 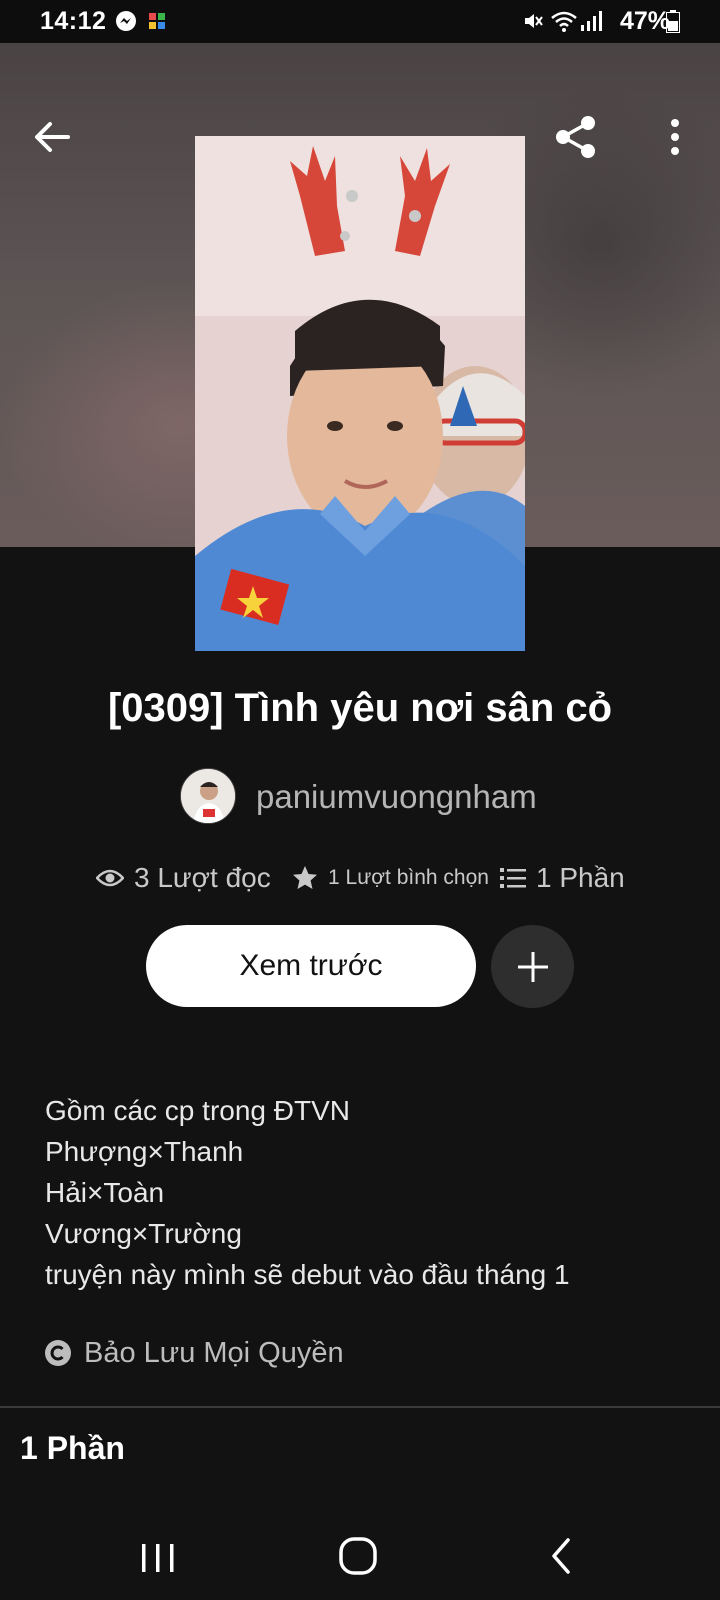 What do you see at coordinates (305, 877) in the screenshot?
I see `star-icon` at bounding box center [305, 877].